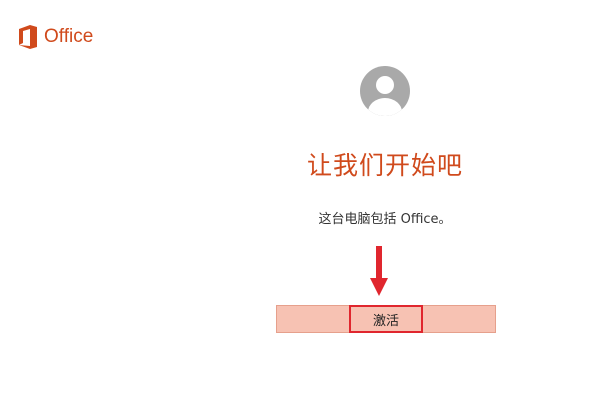 This screenshot has height=400, width=600. I want to click on office-logo-icon, so click(28, 37).